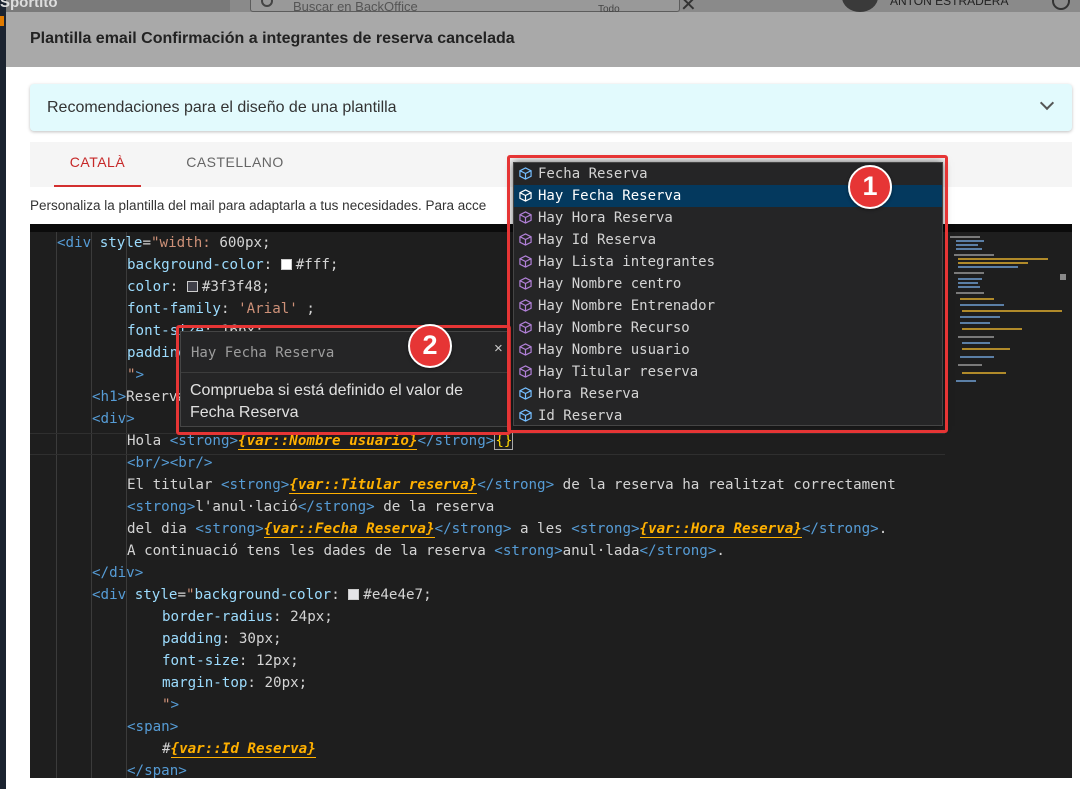 The width and height of the screenshot is (1080, 789). I want to click on code-line: </span>, so click(157, 770).